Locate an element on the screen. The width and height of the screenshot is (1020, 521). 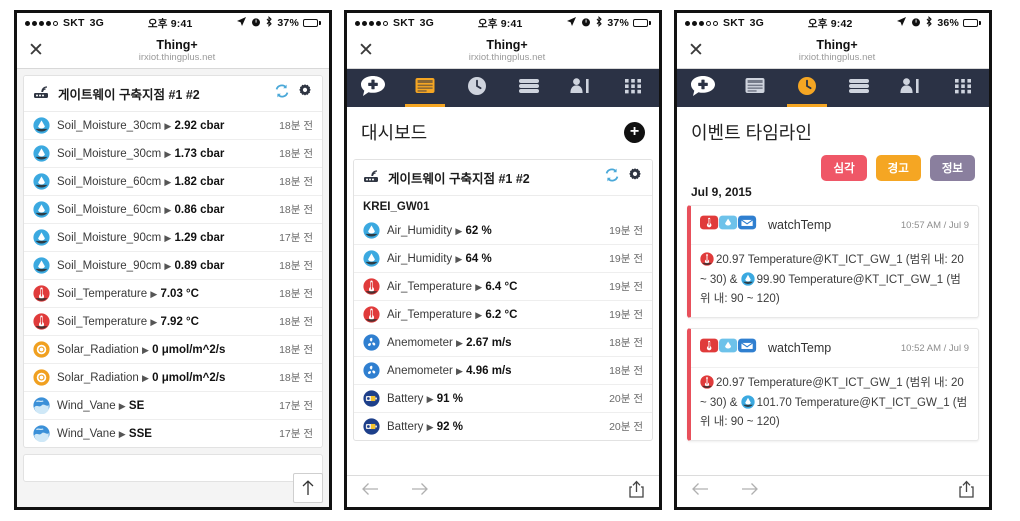
severity-filters: 심각 경고 정보 is located at coordinates (833, 167).